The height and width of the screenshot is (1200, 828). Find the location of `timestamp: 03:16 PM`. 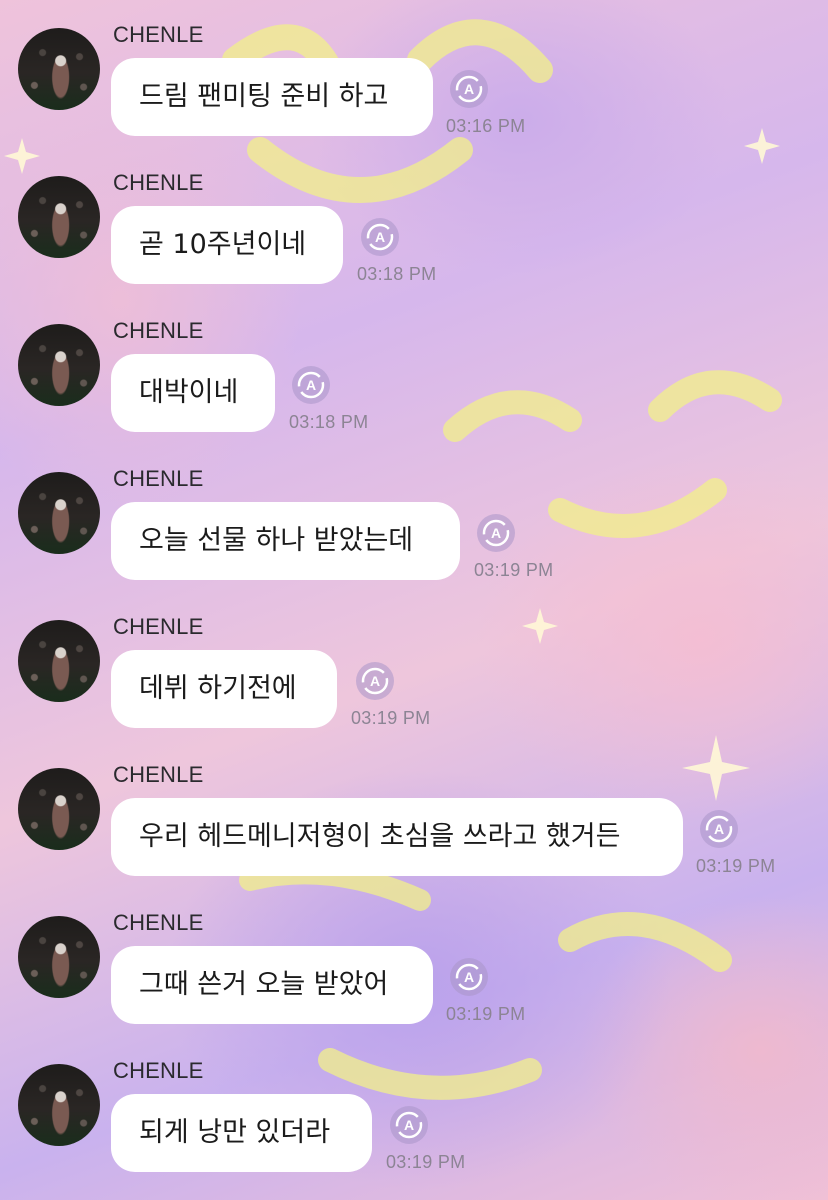

timestamp: 03:16 PM is located at coordinates (486, 126).